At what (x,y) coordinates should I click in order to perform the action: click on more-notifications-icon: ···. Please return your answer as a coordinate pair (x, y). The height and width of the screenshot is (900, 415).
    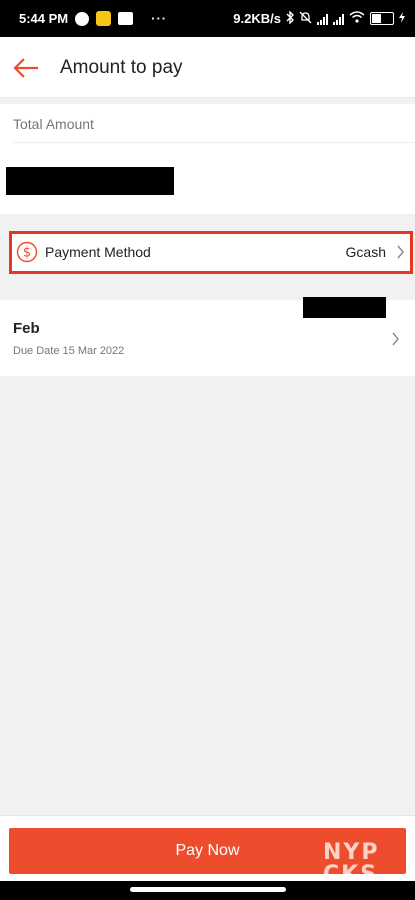
    Looking at the image, I should click on (159, 18).